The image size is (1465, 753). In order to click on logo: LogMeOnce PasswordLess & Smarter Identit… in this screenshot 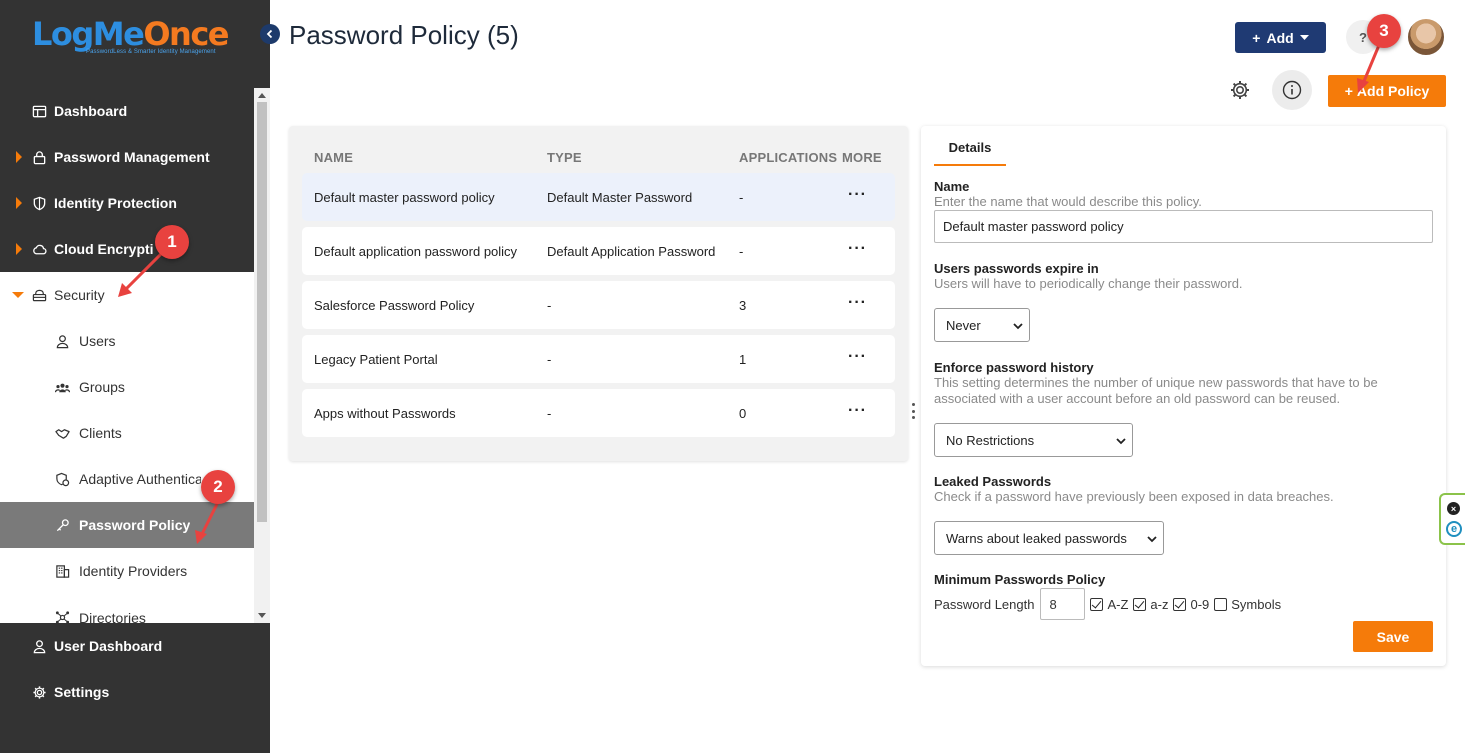, I will do `click(132, 39)`.